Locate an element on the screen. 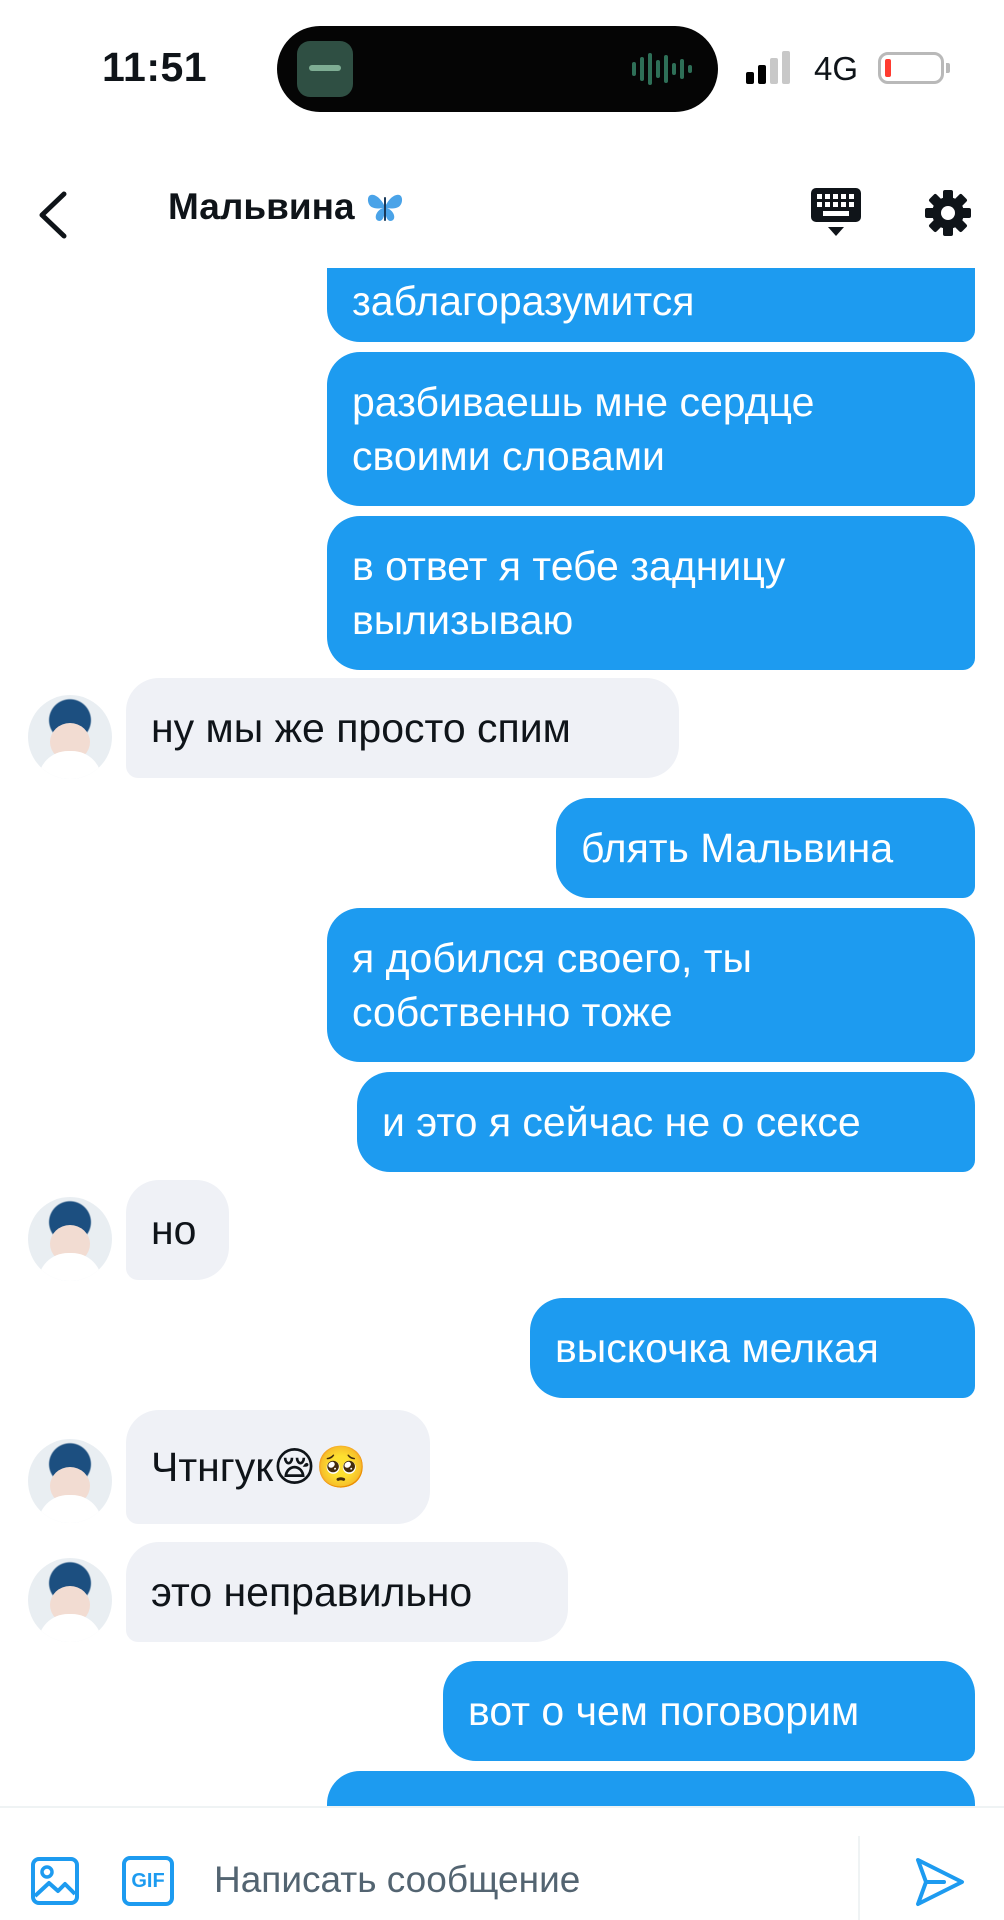 The width and height of the screenshot is (1004, 1920). message-bubble-incoming: это неправильно is located at coordinates (347, 1592).